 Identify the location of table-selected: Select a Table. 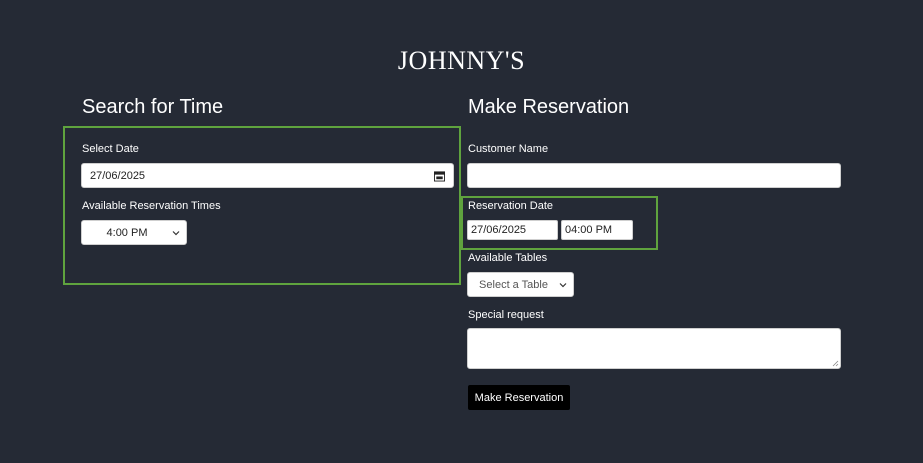
(513, 284).